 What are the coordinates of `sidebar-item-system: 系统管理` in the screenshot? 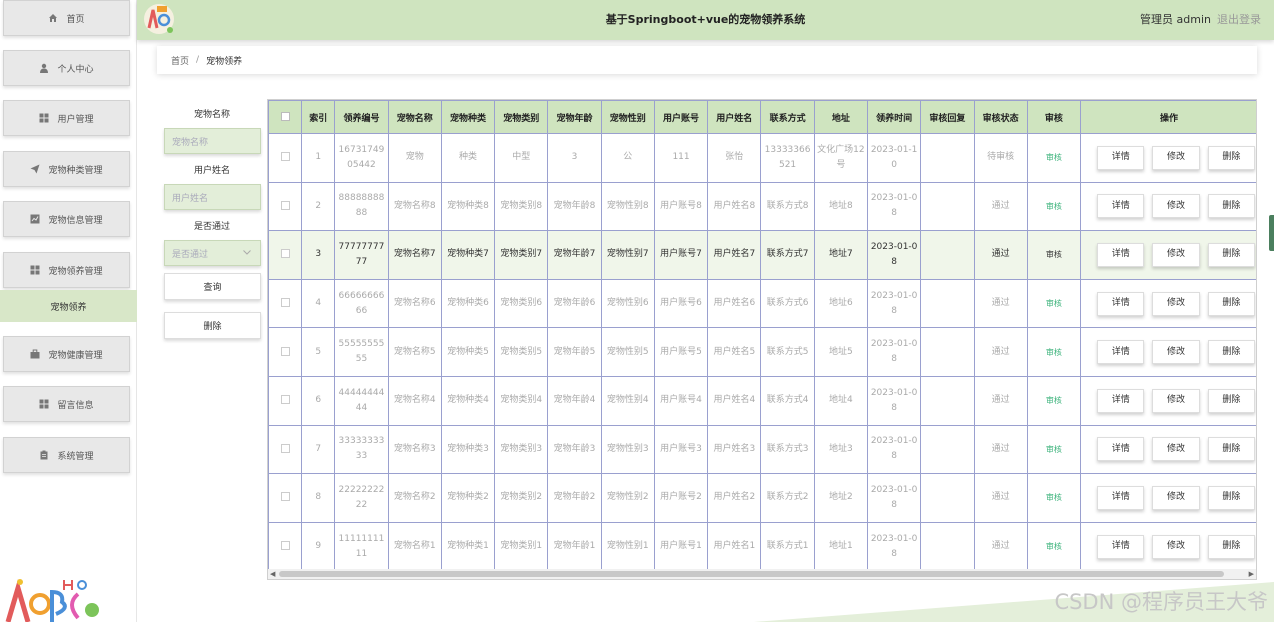 It's located at (66, 455).